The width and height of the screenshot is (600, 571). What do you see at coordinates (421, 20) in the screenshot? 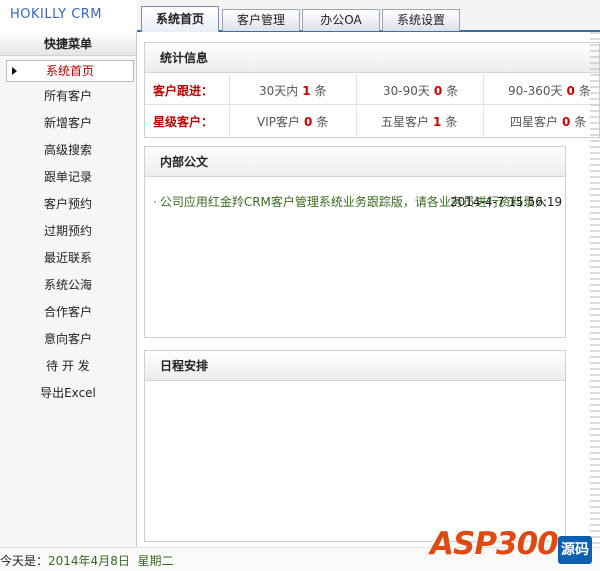
I see `tab-system-settings: 系统设置` at bounding box center [421, 20].